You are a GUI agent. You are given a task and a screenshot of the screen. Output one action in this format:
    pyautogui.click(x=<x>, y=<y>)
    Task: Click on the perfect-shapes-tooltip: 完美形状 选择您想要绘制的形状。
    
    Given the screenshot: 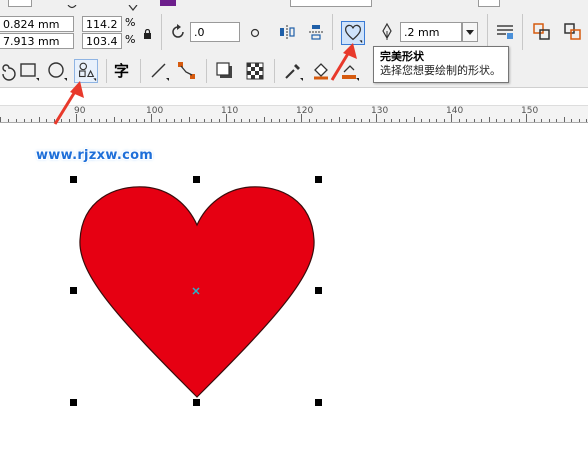 What is the action you would take?
    pyautogui.click(x=441, y=64)
    